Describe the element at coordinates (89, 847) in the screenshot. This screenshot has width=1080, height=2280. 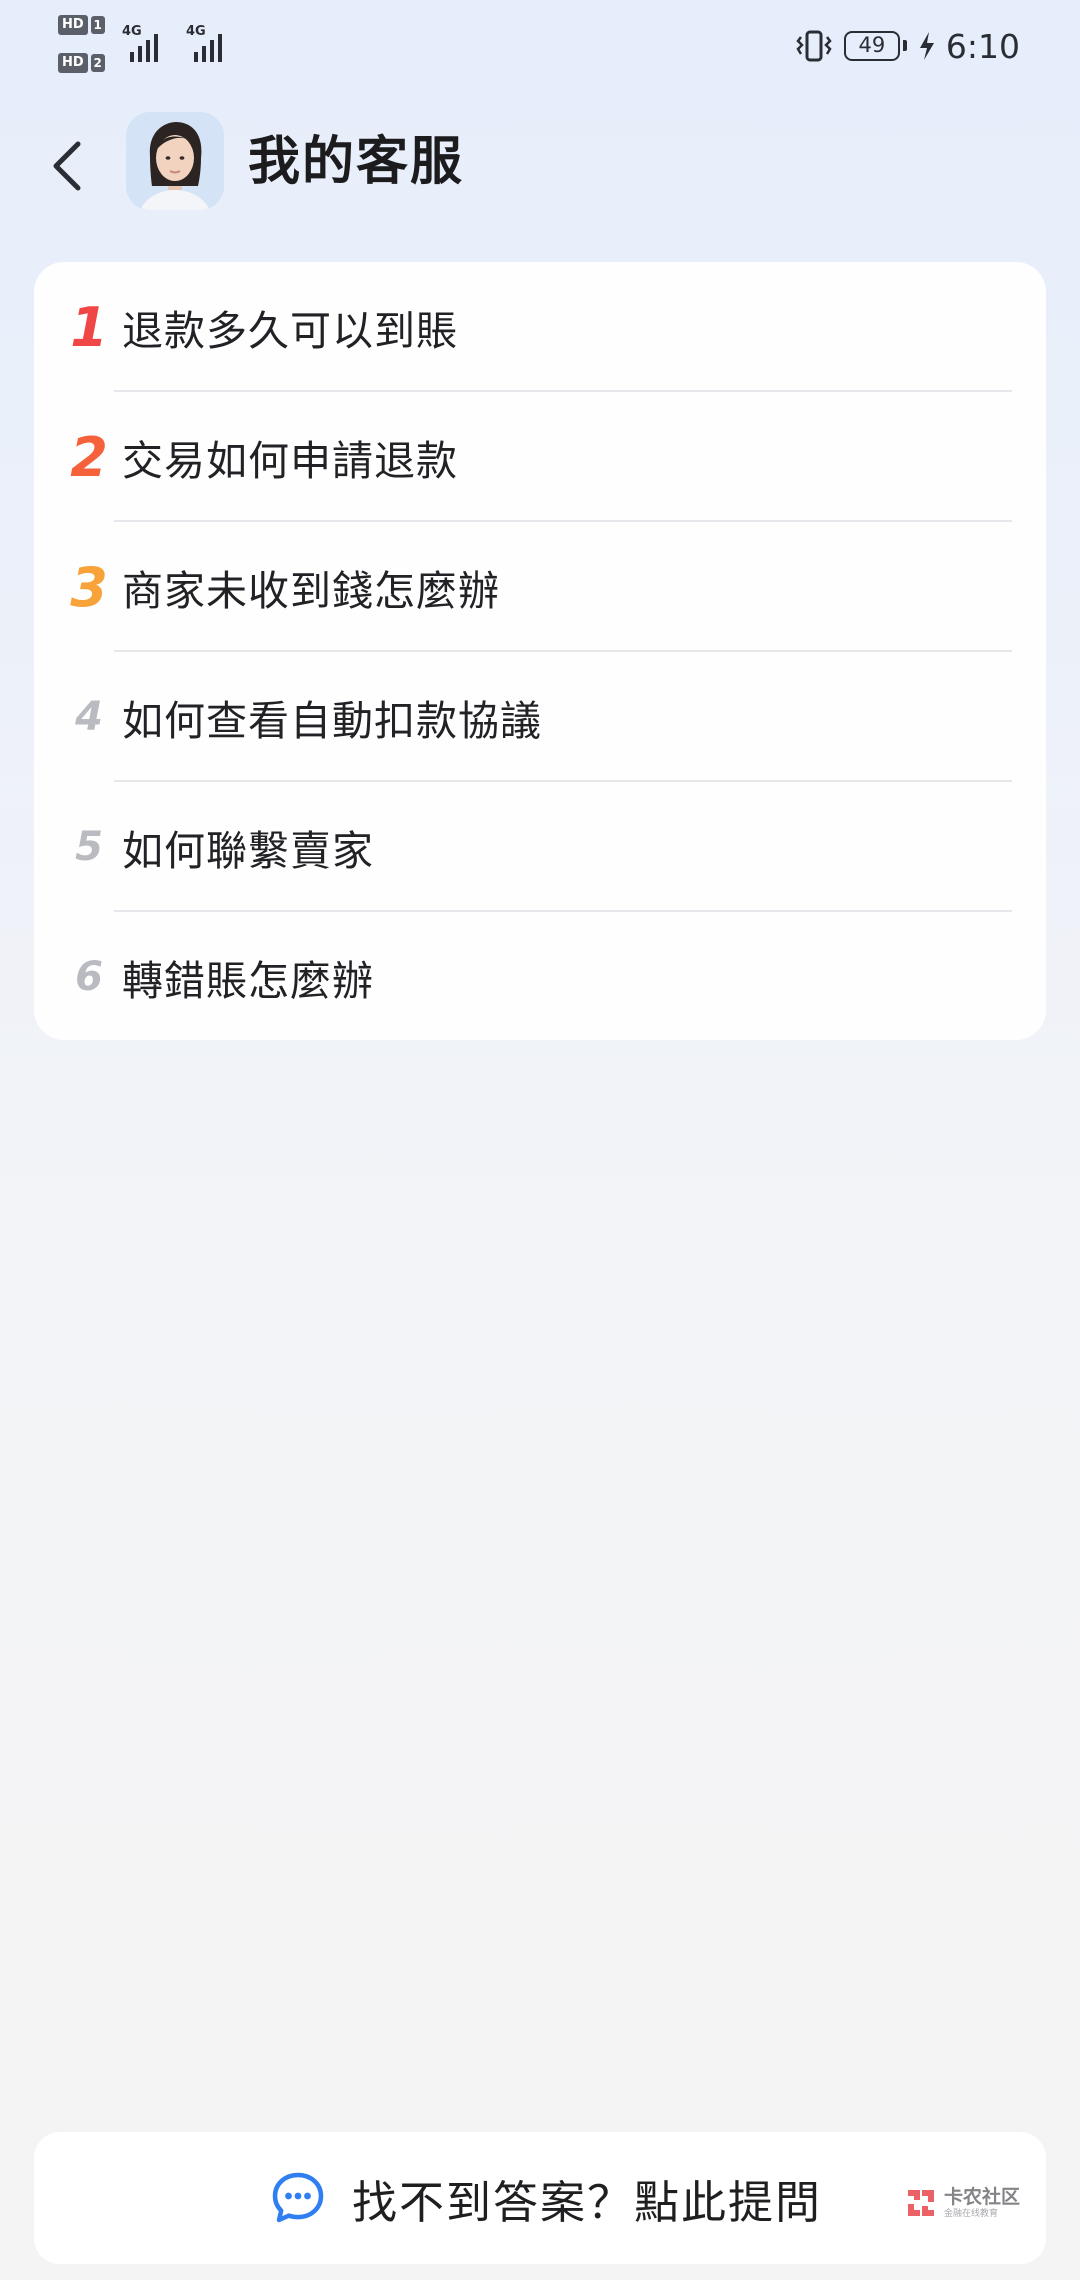
I see `faq-rank: 5` at that location.